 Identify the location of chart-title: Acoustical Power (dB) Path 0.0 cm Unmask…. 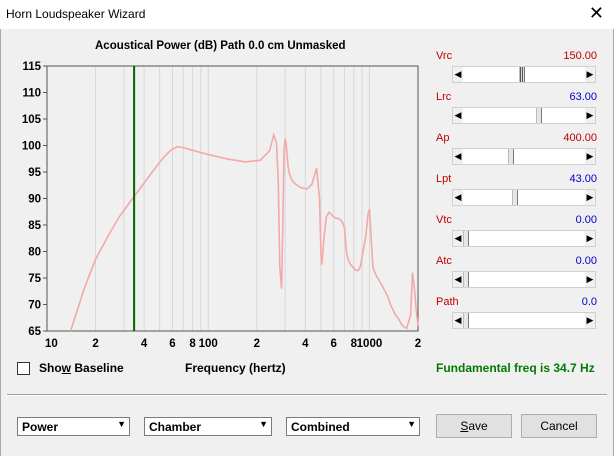
(220, 46).